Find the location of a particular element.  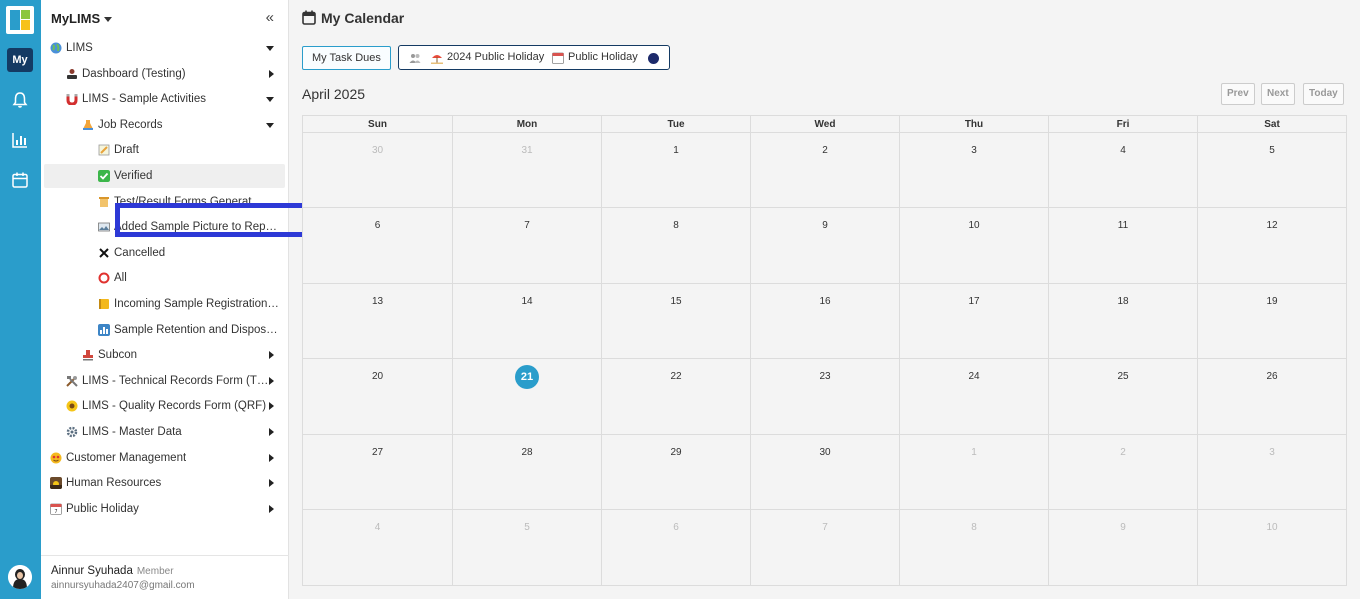

sidebar-item-label: Public Holiday is located at coordinates (102, 509).